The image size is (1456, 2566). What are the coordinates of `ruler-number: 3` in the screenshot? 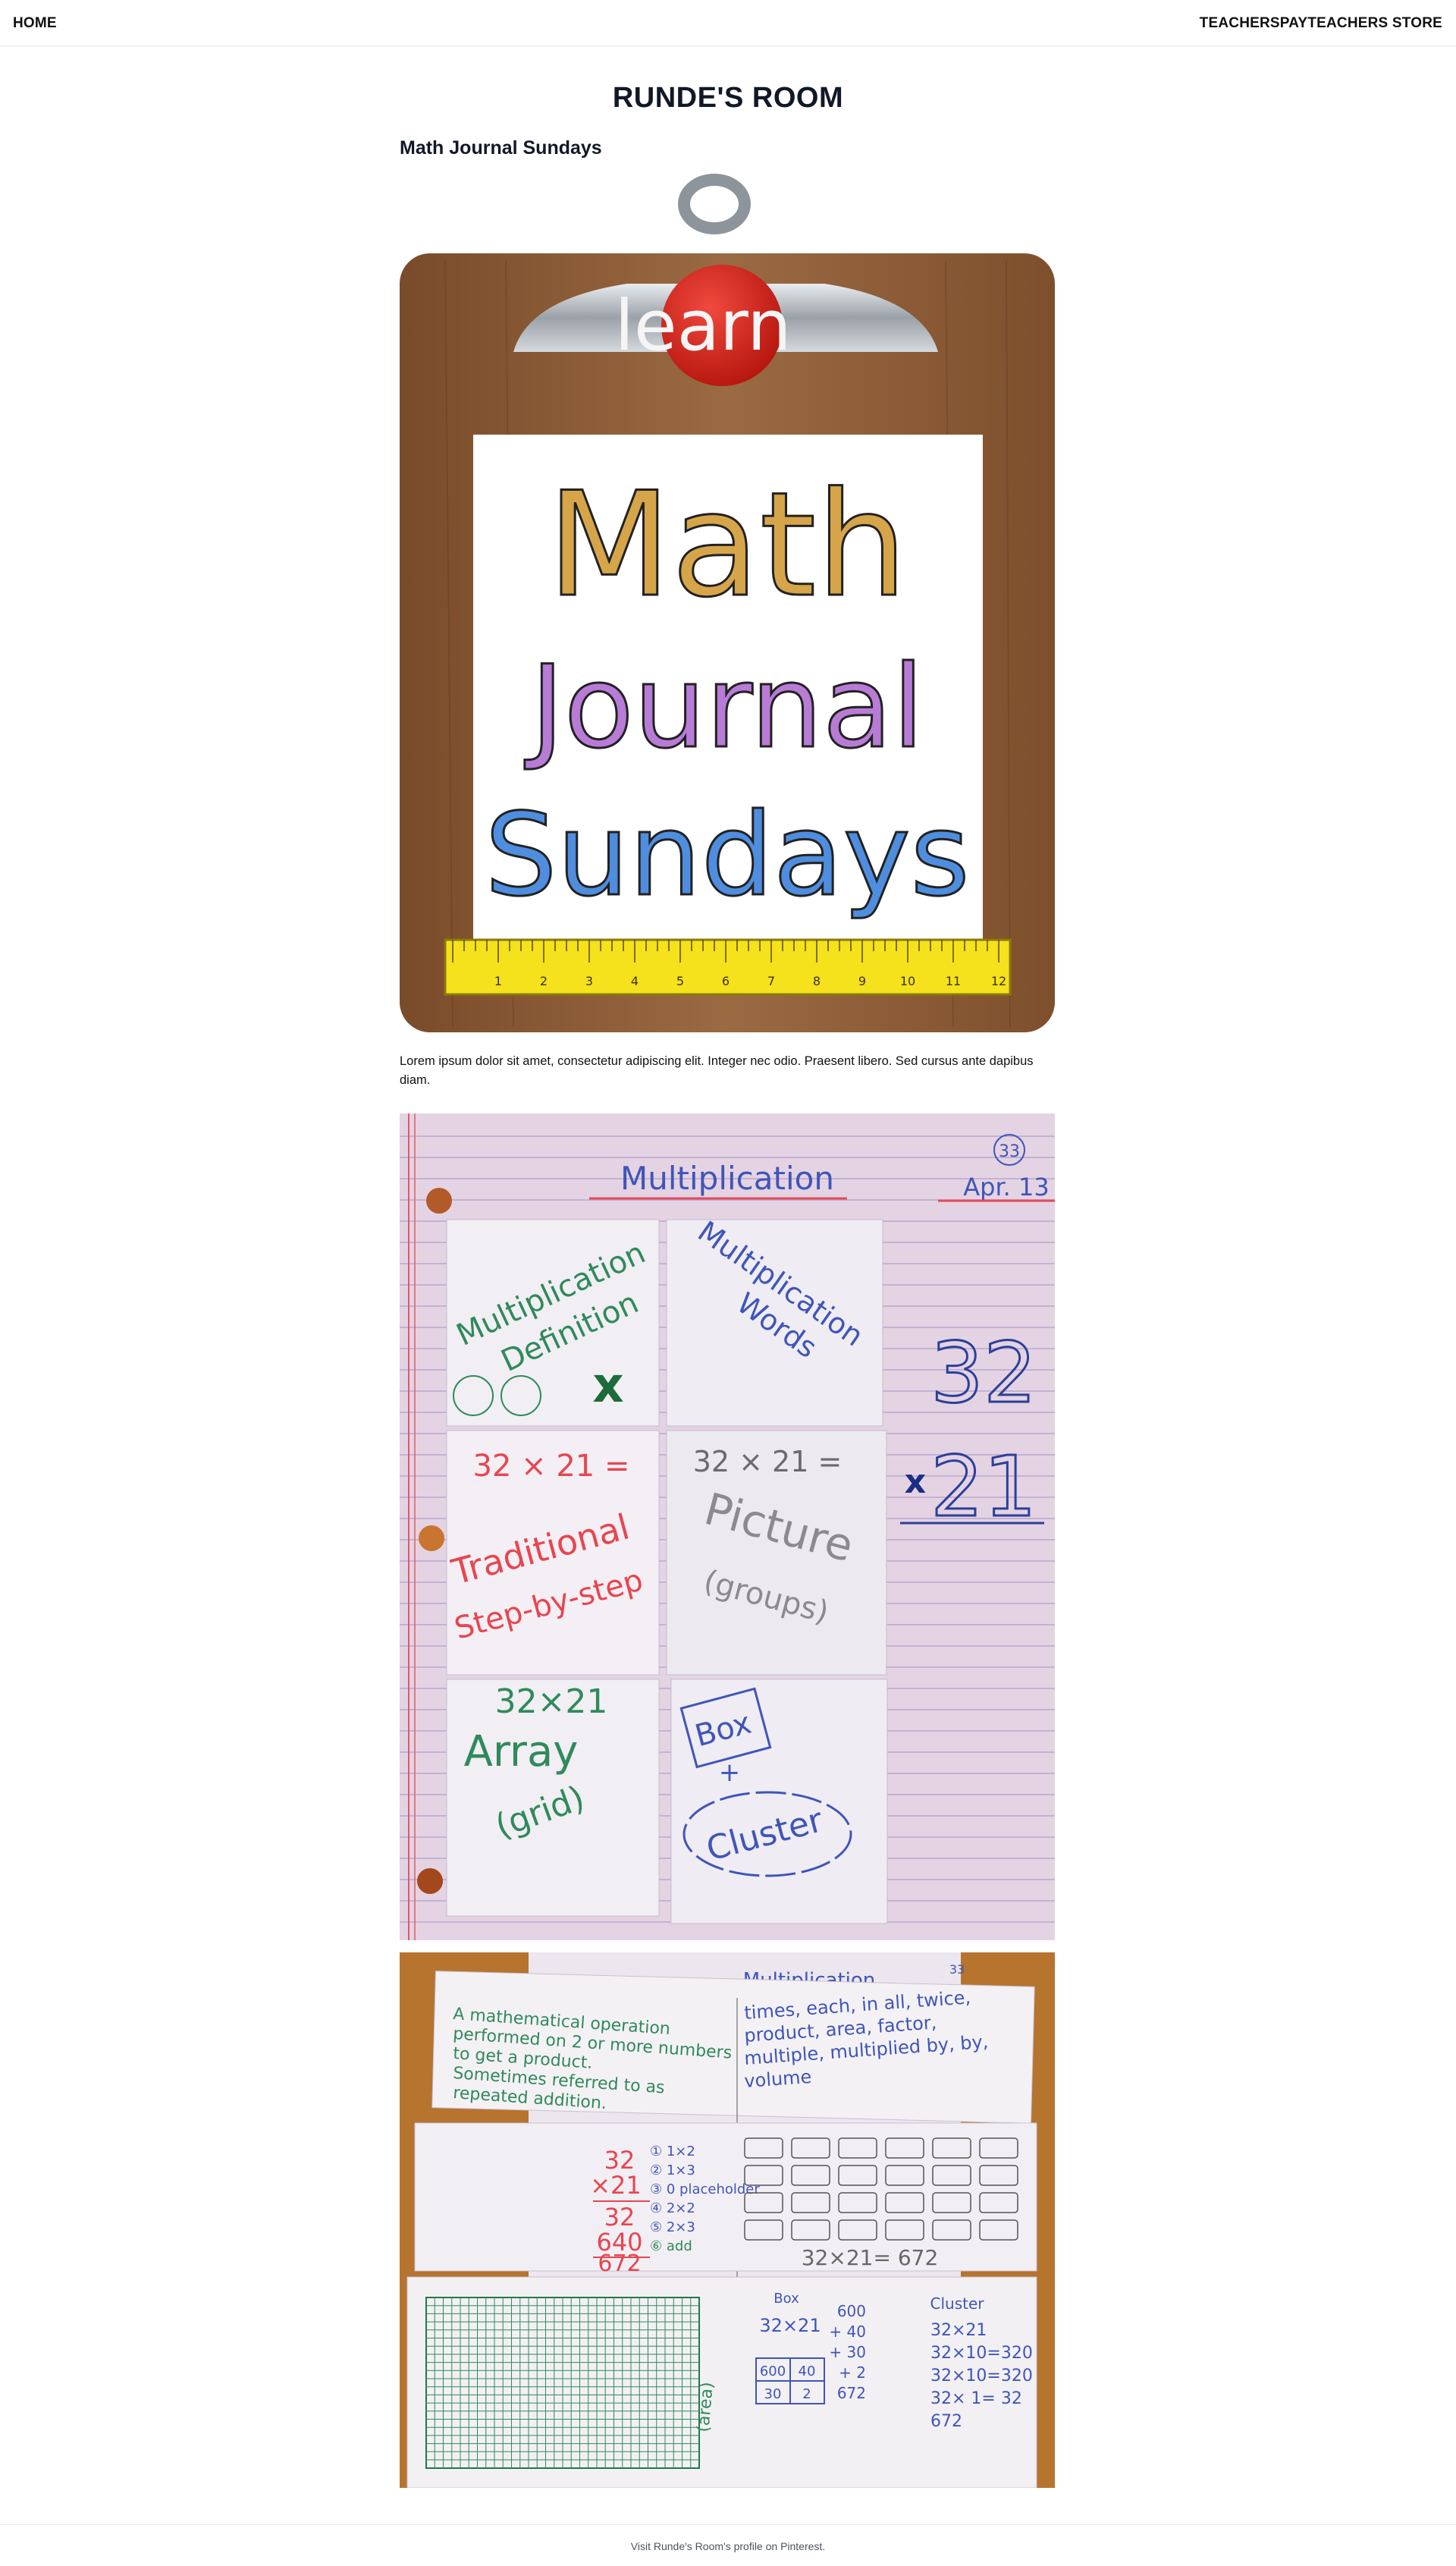 It's located at (589, 981).